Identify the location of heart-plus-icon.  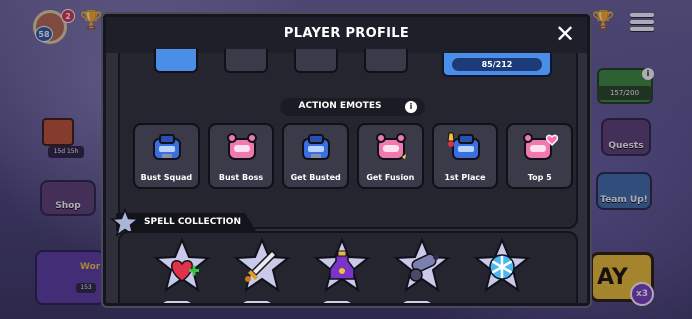
(182, 266).